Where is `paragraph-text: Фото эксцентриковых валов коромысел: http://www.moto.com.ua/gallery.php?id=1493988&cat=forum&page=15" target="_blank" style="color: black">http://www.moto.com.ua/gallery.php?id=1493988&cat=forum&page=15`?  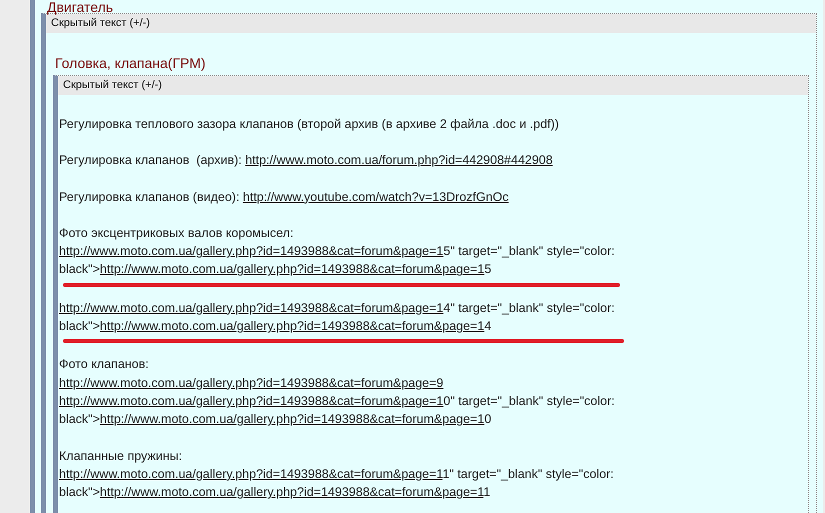 paragraph-text: Фото эксцентриковых валов коромысел: http://www.moto.com.ua/gallery.php?id=1493988&cat=forum&page=15" target="_blank" style="color: black">http://www.moto.com.ua/gallery.php?id=1493988&cat=forum&page=15 is located at coordinates (337, 251).